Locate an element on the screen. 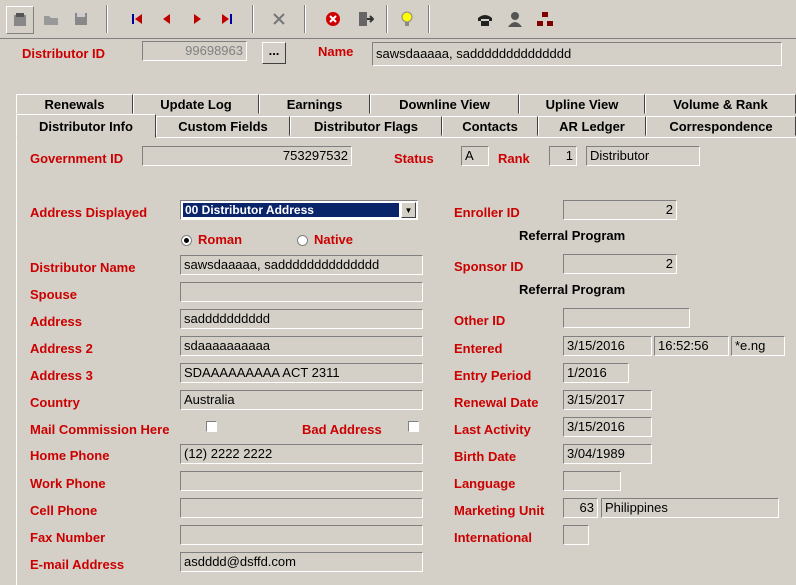  toolbar is located at coordinates (398, 19).